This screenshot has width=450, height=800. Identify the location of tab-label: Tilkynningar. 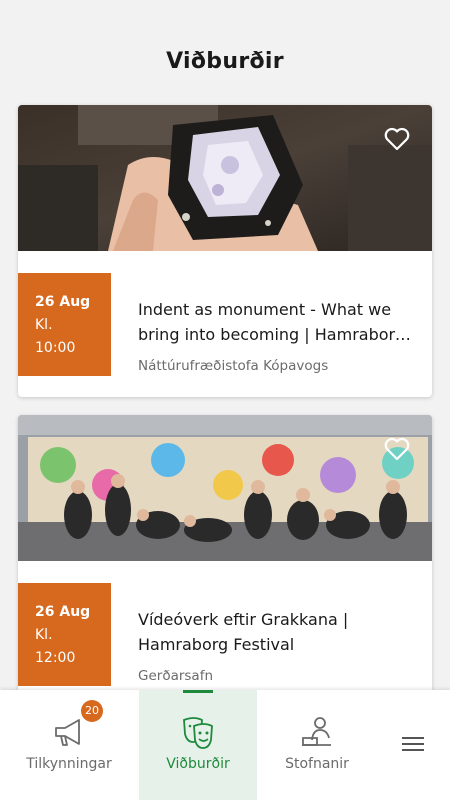
(69, 764).